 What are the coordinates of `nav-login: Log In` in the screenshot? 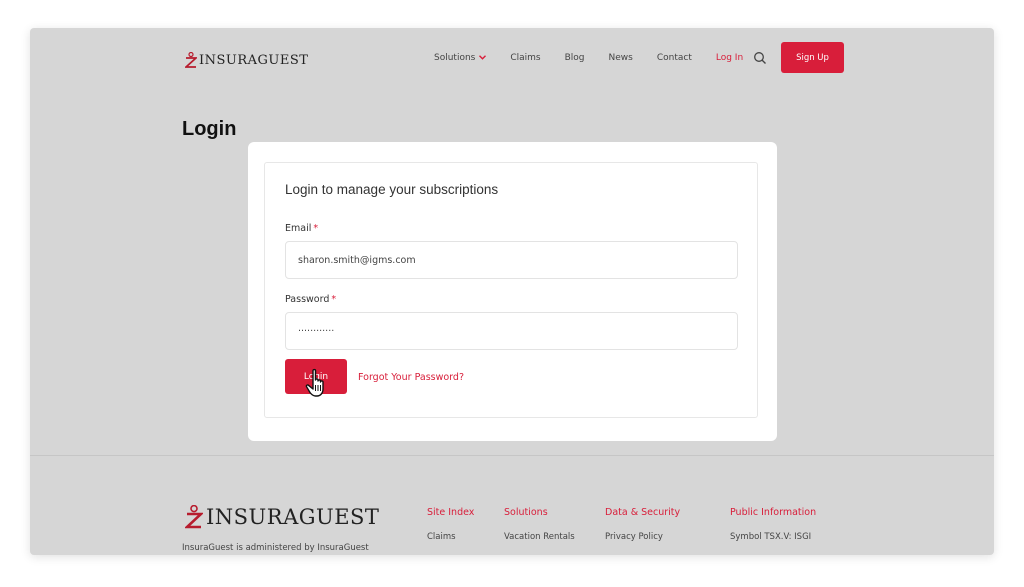 It's located at (729, 58).